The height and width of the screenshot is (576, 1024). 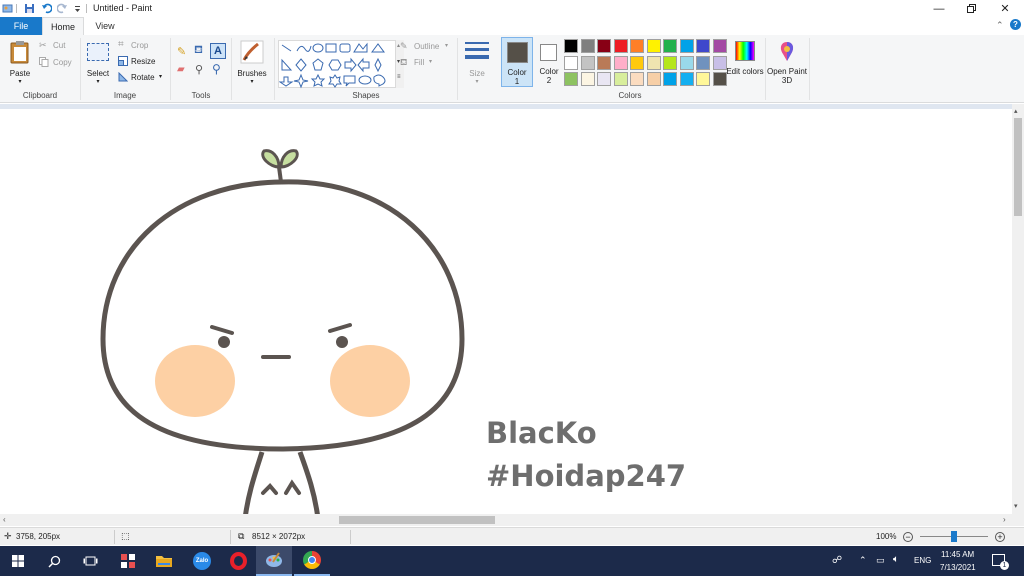 I want to click on edit-colors-button: Edit colors, so click(x=745, y=63).